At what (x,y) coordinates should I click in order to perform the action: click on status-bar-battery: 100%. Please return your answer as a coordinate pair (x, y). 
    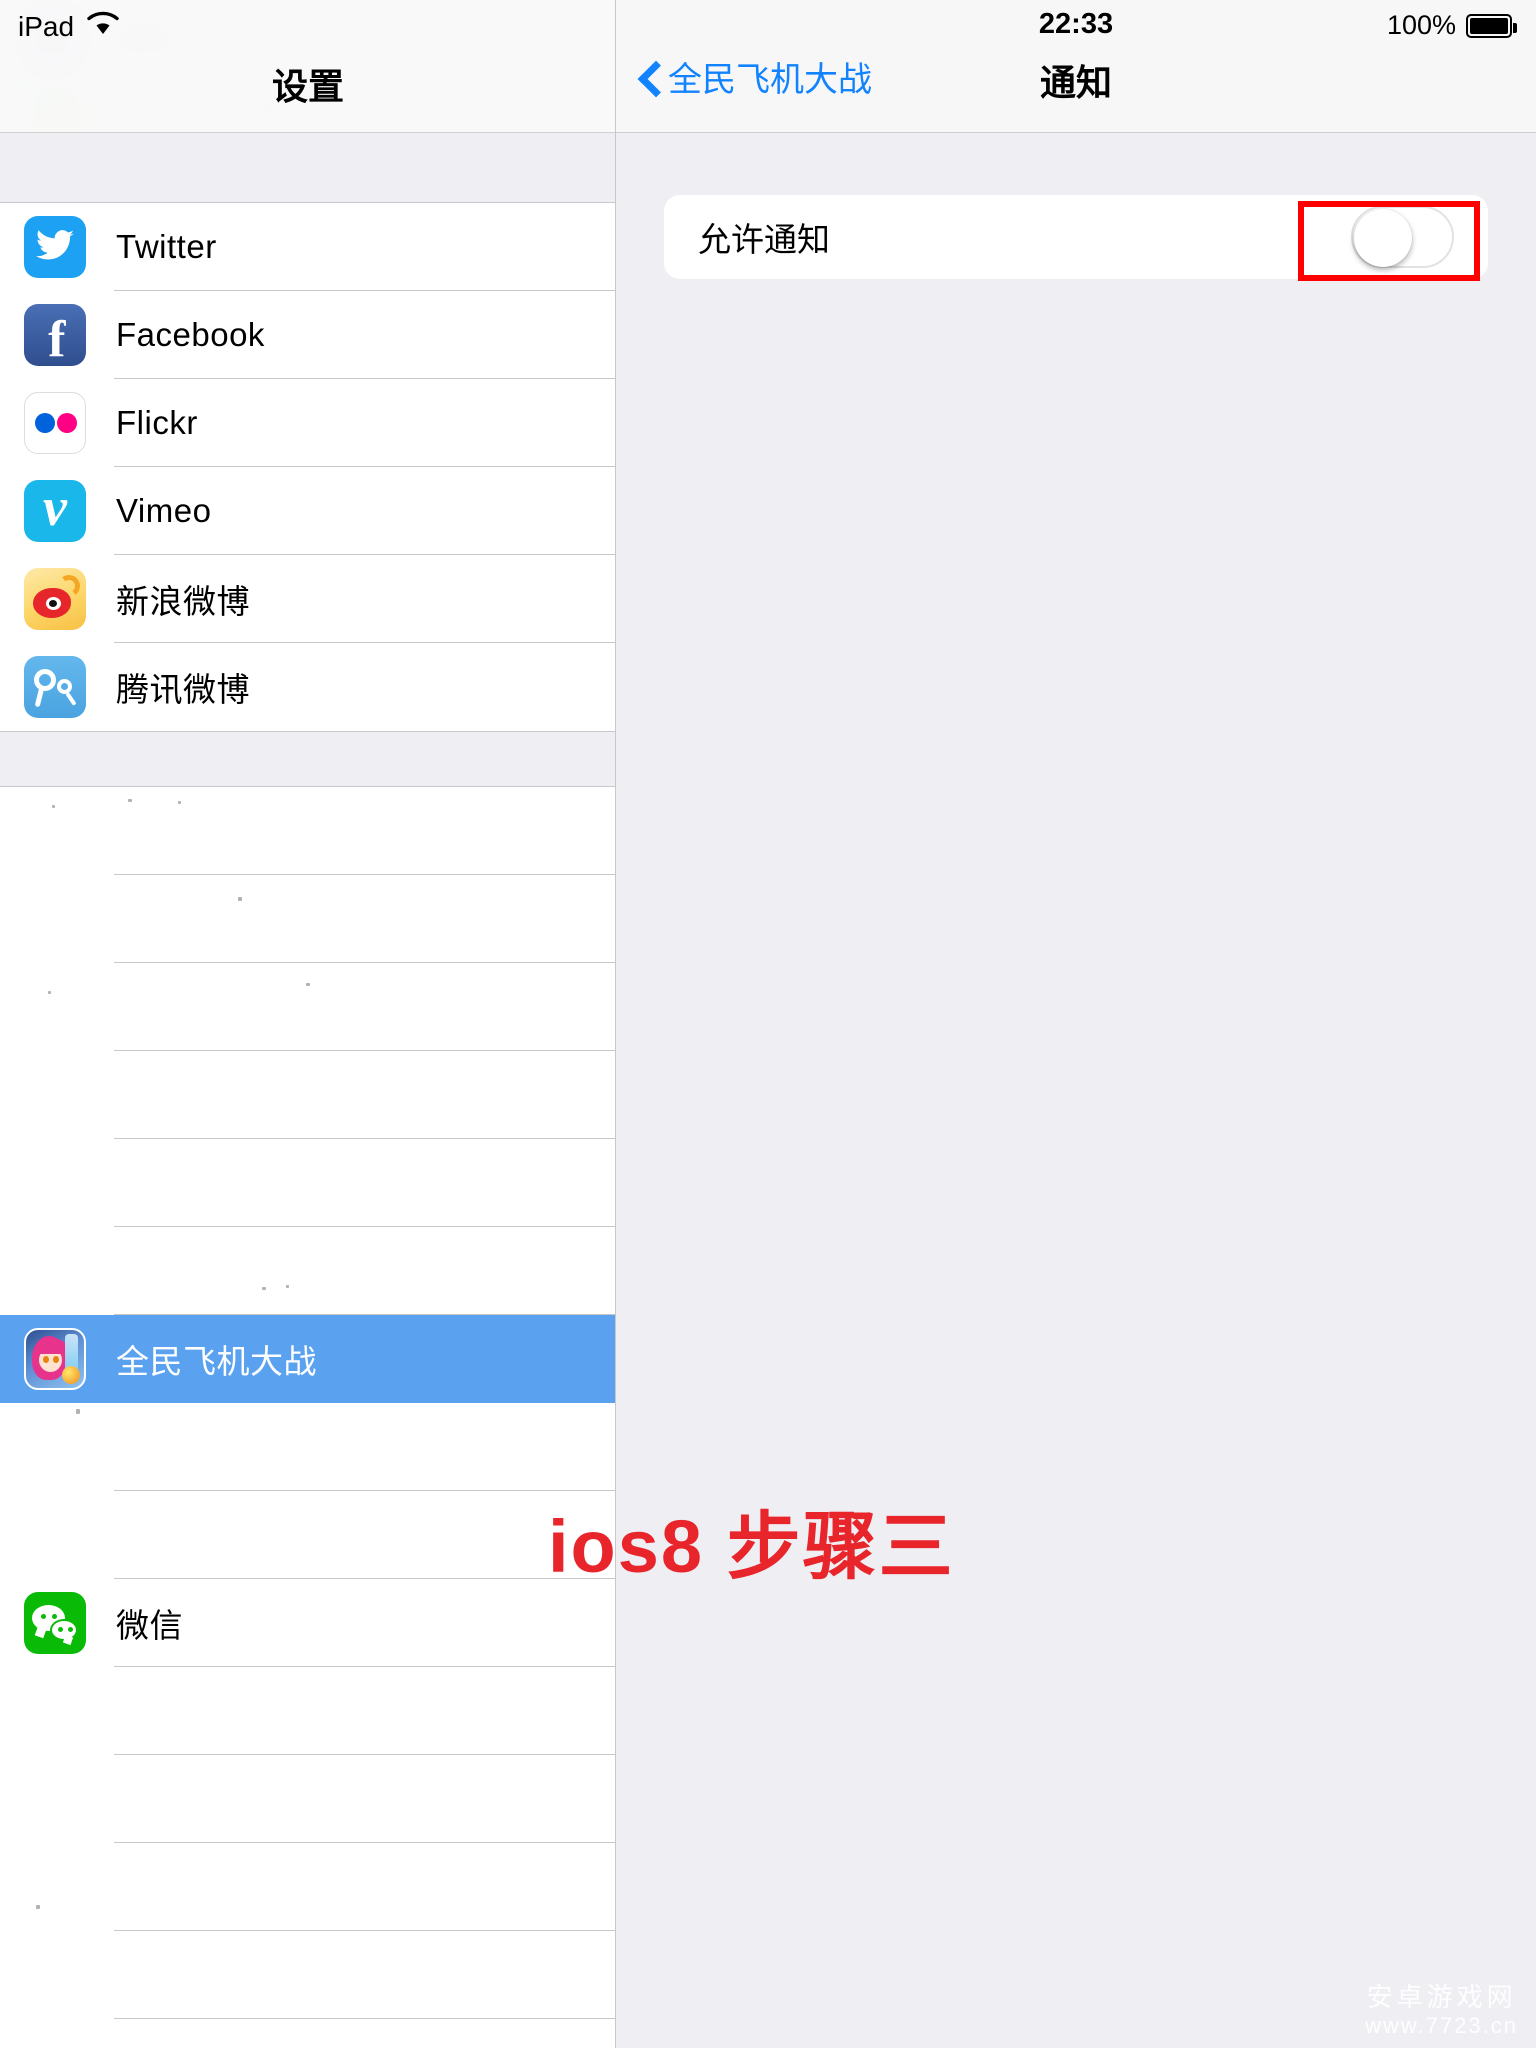
    Looking at the image, I should click on (1451, 25).